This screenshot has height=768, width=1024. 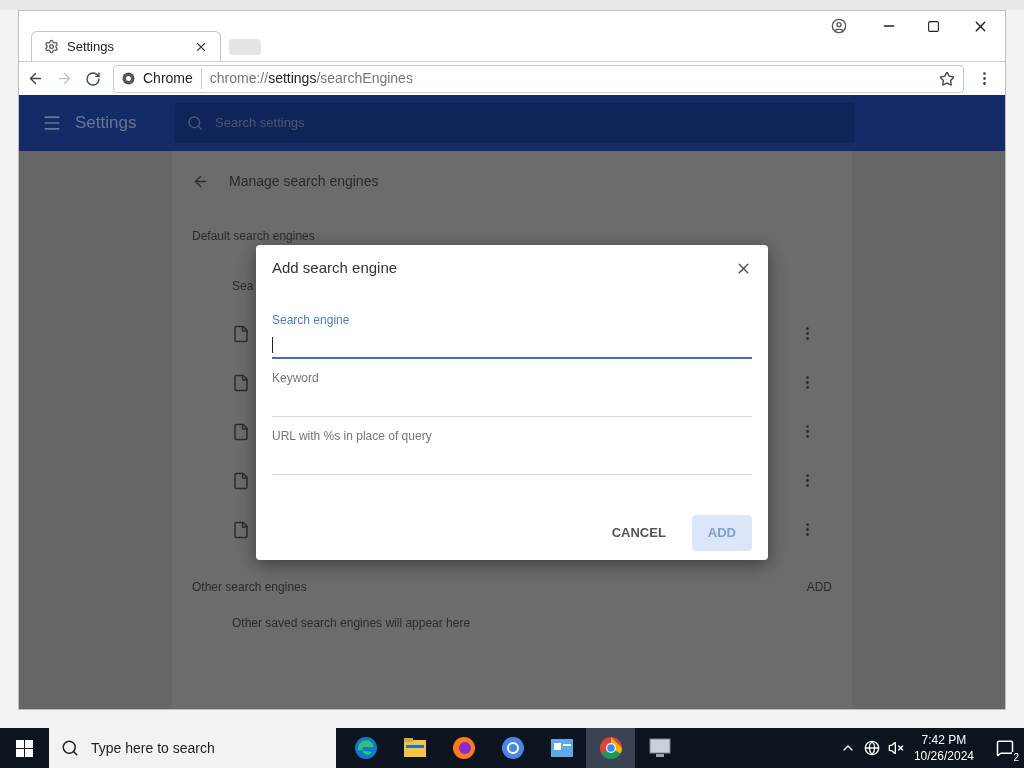 I want to click on input-field: Search engine, so click(x=512, y=333).